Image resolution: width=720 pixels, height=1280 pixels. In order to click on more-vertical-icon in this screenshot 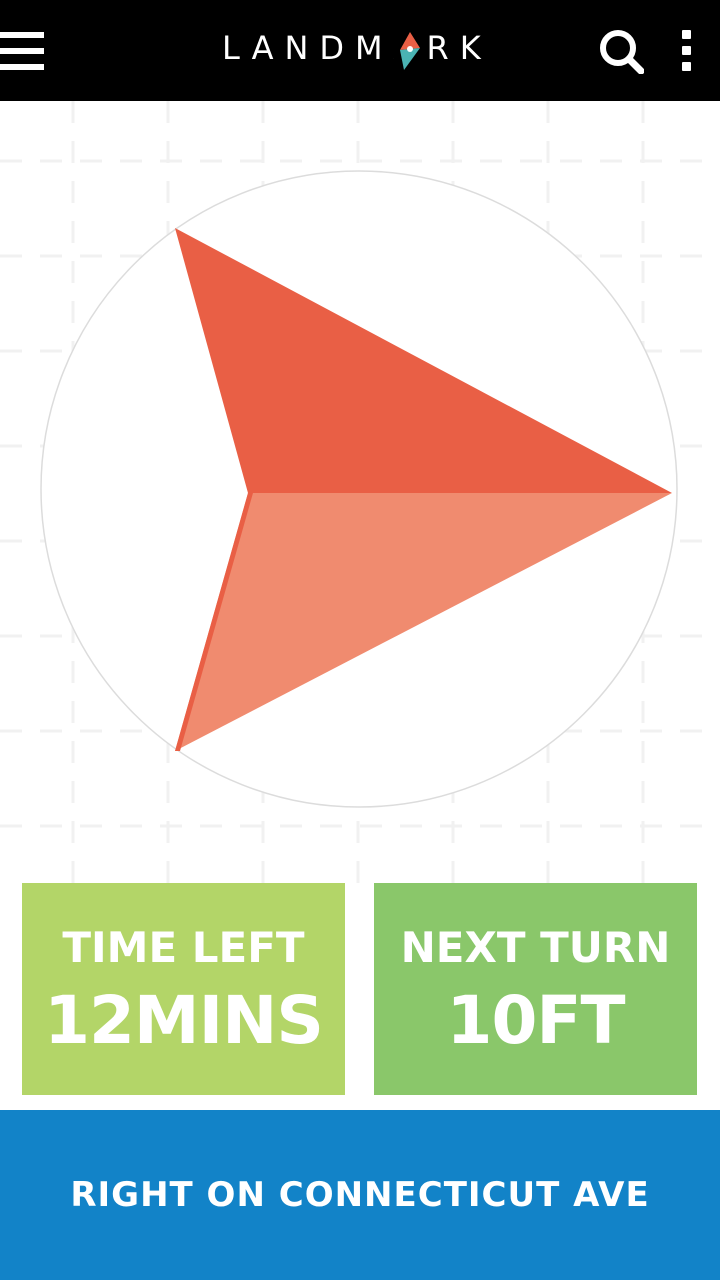, I will do `click(687, 51)`.